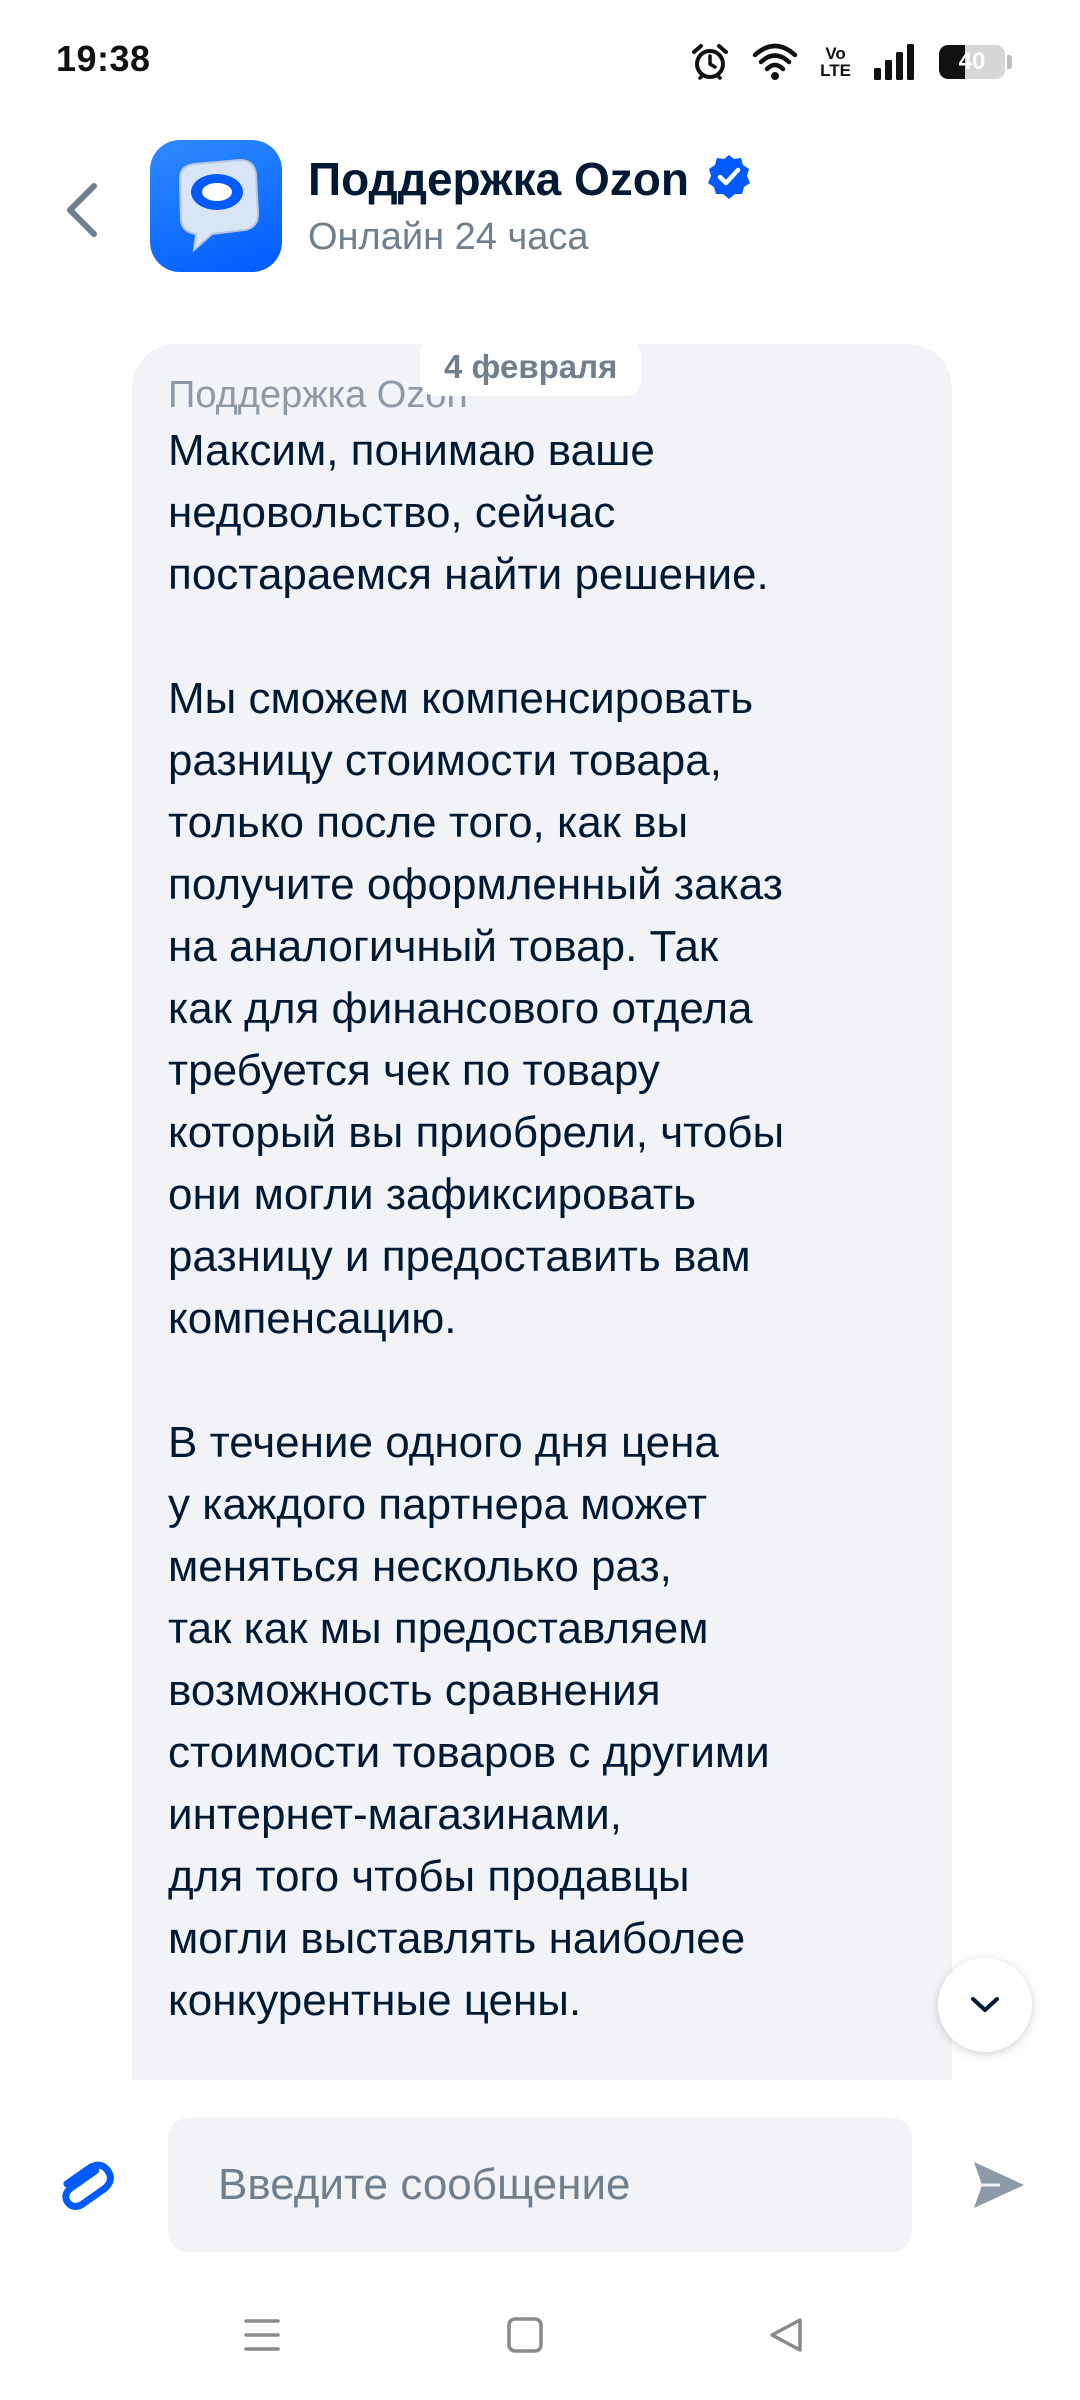 The height and width of the screenshot is (2400, 1080). I want to click on battery-level: 40, so click(972, 61).